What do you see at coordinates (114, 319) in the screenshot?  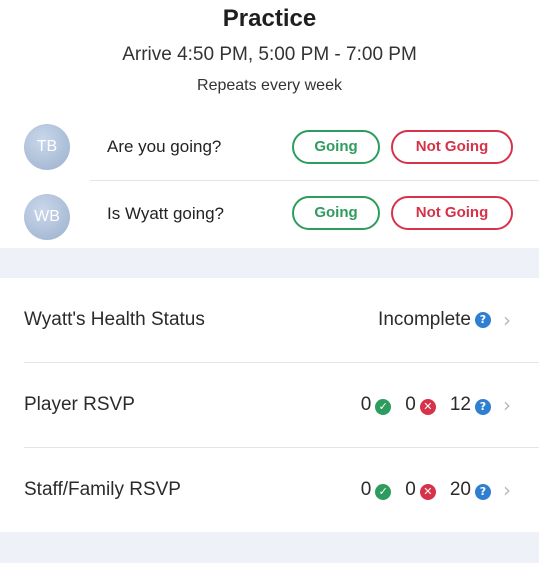 I see `health-status-label: Wyatt's Health Status` at bounding box center [114, 319].